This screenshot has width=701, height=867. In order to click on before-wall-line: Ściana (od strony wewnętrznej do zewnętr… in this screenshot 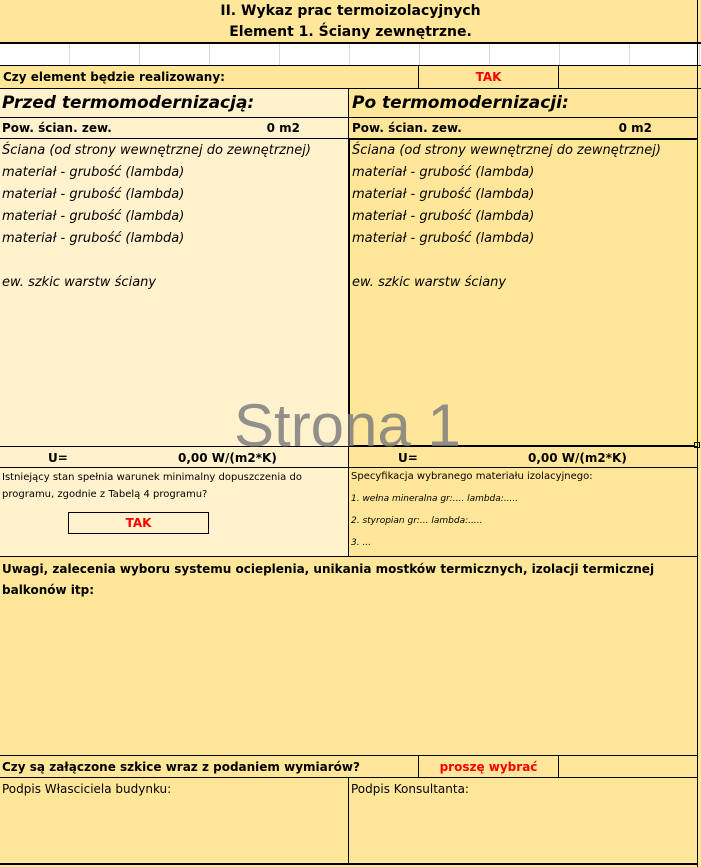, I will do `click(156, 150)`.